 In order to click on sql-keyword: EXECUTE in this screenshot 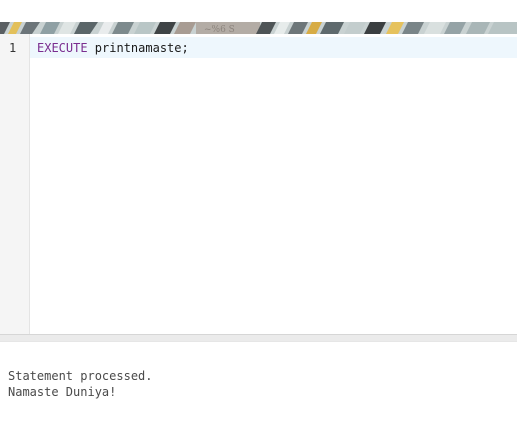, I will do `click(62, 48)`.